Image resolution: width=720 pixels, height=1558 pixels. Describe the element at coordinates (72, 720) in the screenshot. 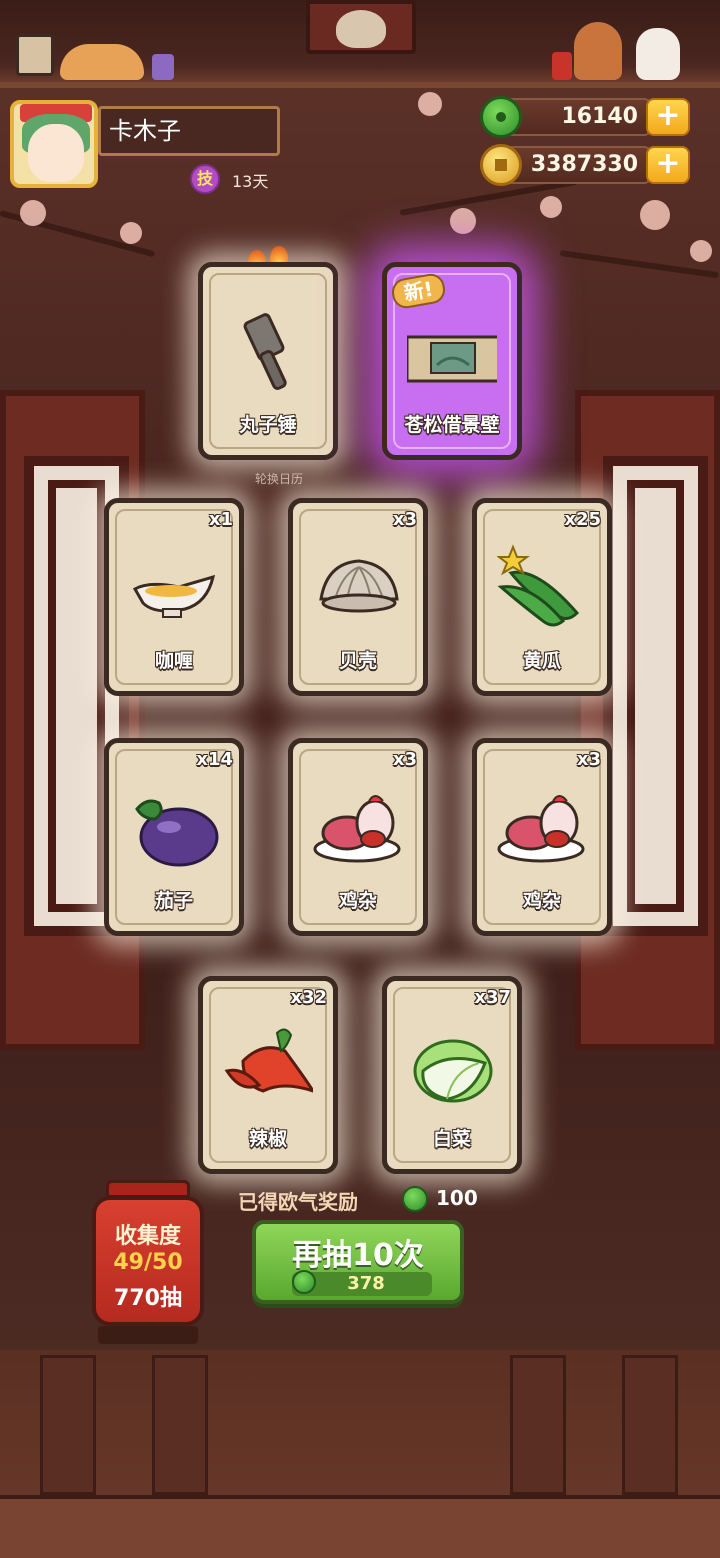

I see `left-wall-panel` at that location.